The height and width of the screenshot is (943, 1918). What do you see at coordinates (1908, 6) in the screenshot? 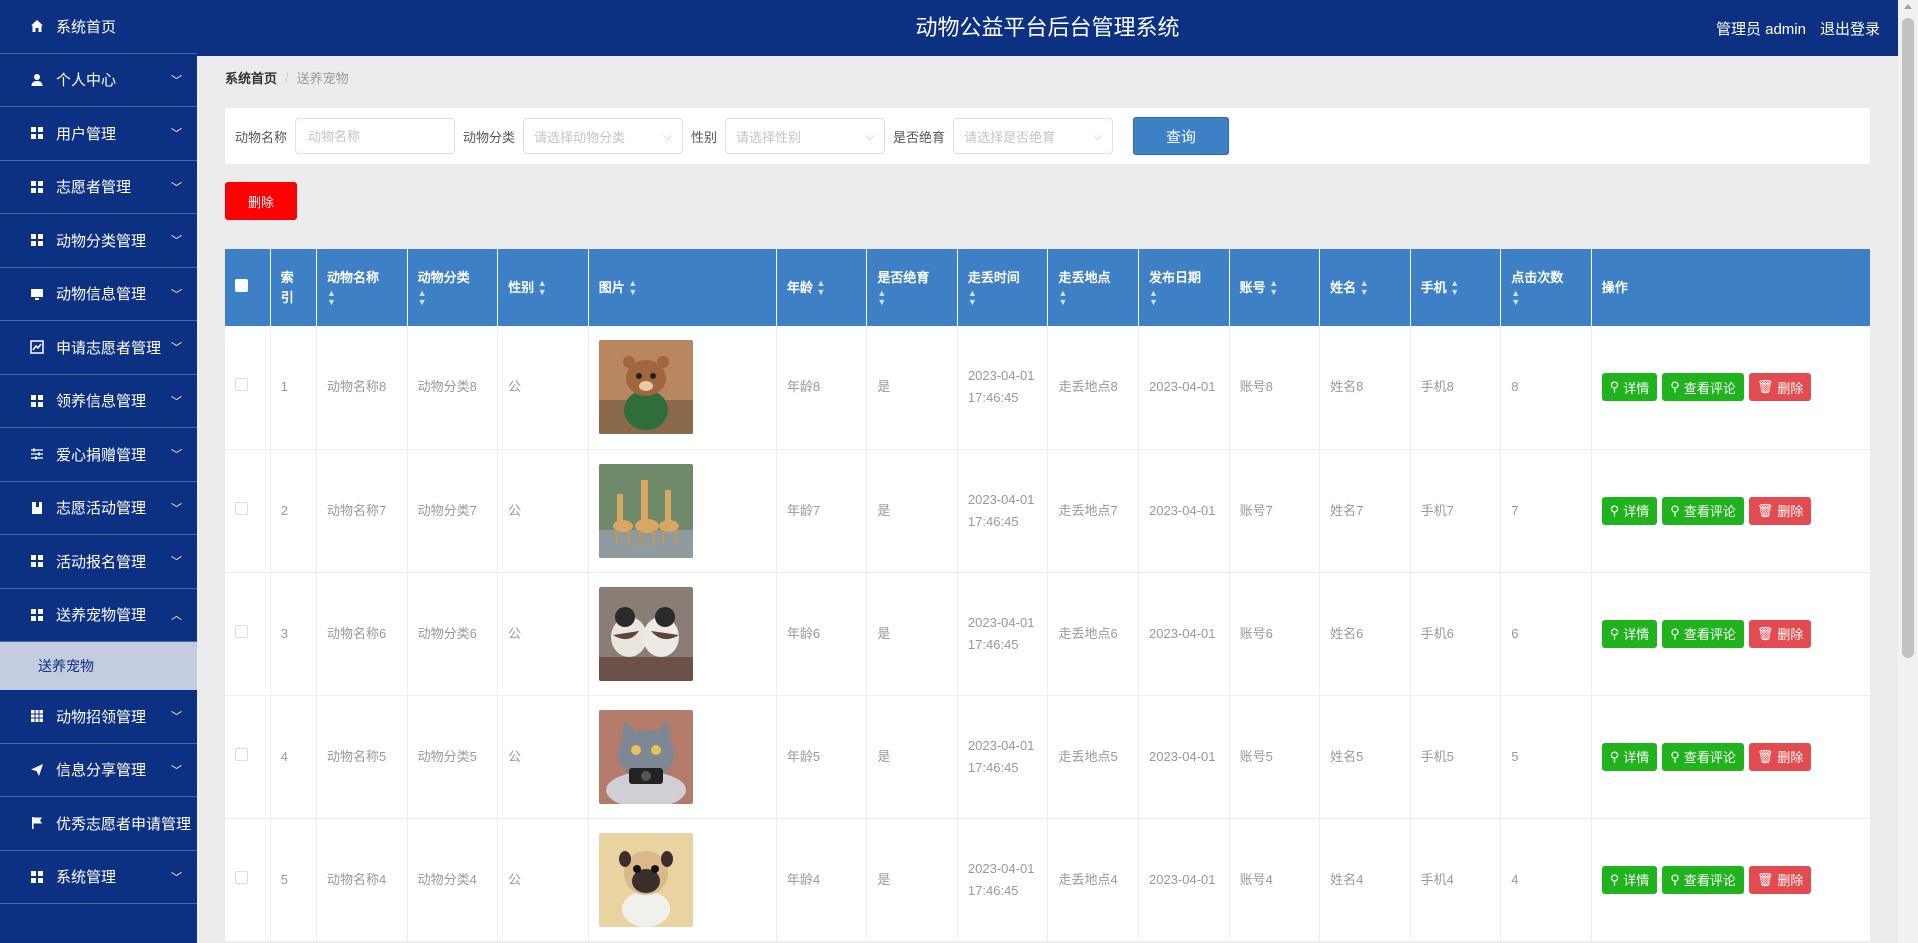
I see `scroll-up-icon` at bounding box center [1908, 6].